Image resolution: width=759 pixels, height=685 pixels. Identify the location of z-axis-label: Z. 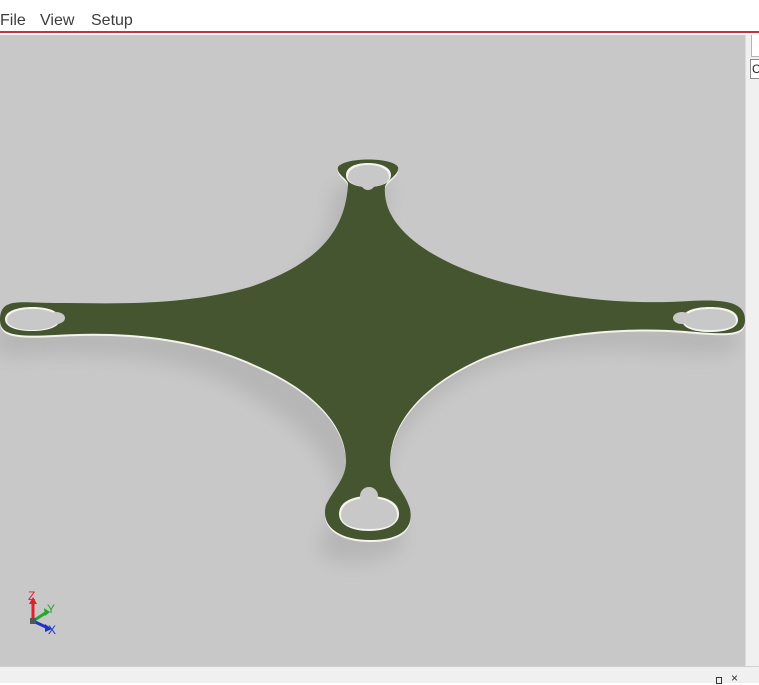
(31, 596).